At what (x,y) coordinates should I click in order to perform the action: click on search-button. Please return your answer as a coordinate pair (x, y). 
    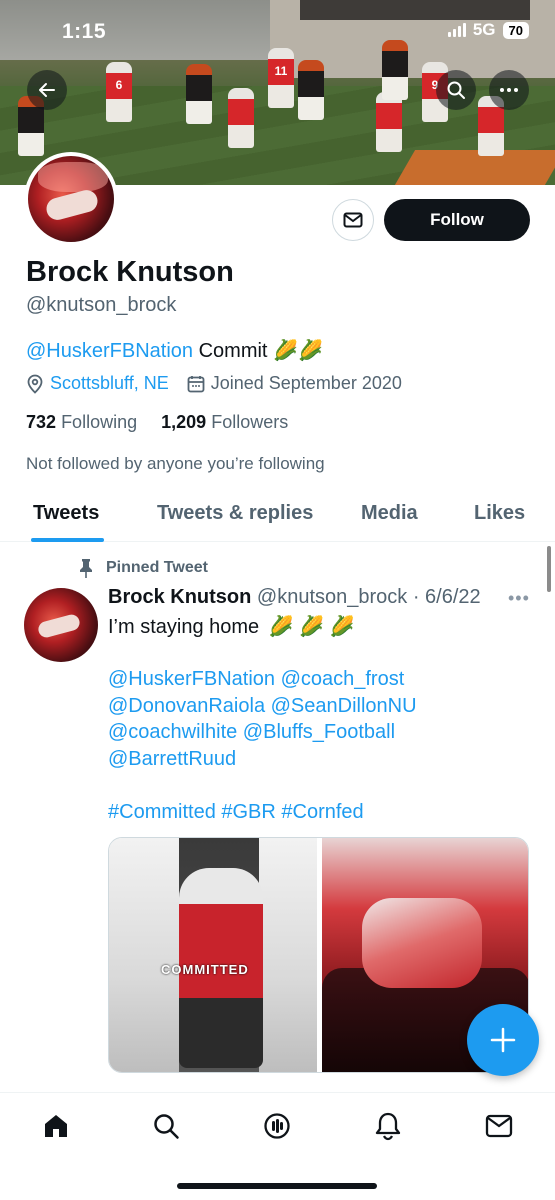
    Looking at the image, I should click on (456, 90).